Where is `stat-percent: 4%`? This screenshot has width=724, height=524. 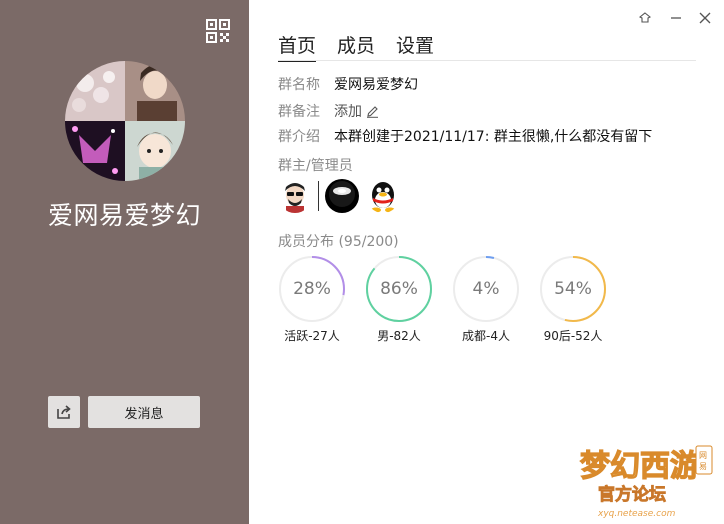
stat-percent: 4% is located at coordinates (486, 289).